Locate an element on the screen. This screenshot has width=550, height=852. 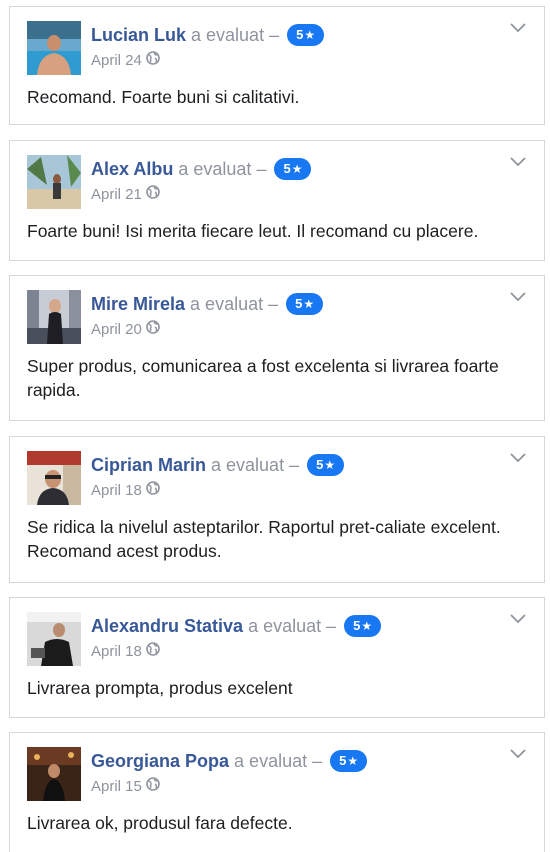
review-header: Ciprian Marin a evaluat – 5 ★ is located at coordinates (218, 465).